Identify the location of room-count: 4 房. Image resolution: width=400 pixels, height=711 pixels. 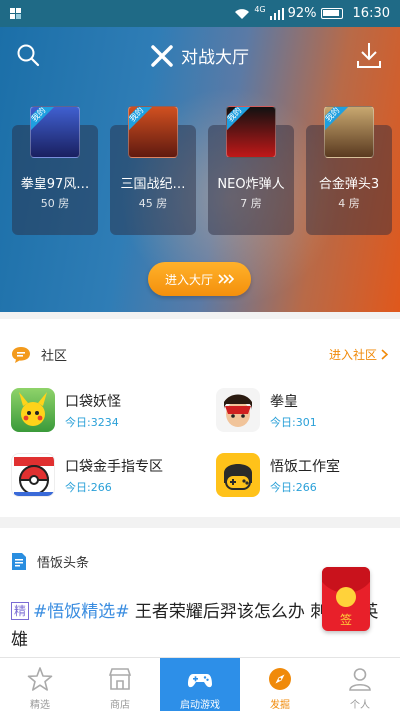
(349, 203).